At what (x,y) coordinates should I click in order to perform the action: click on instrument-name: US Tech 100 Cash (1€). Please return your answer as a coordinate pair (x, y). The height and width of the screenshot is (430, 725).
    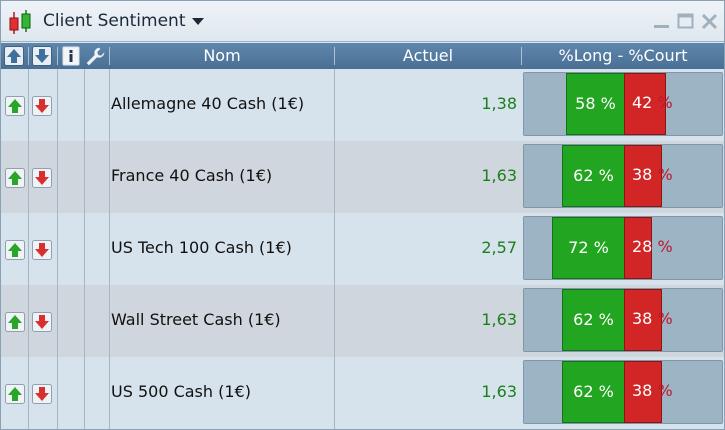
    Looking at the image, I should click on (201, 247).